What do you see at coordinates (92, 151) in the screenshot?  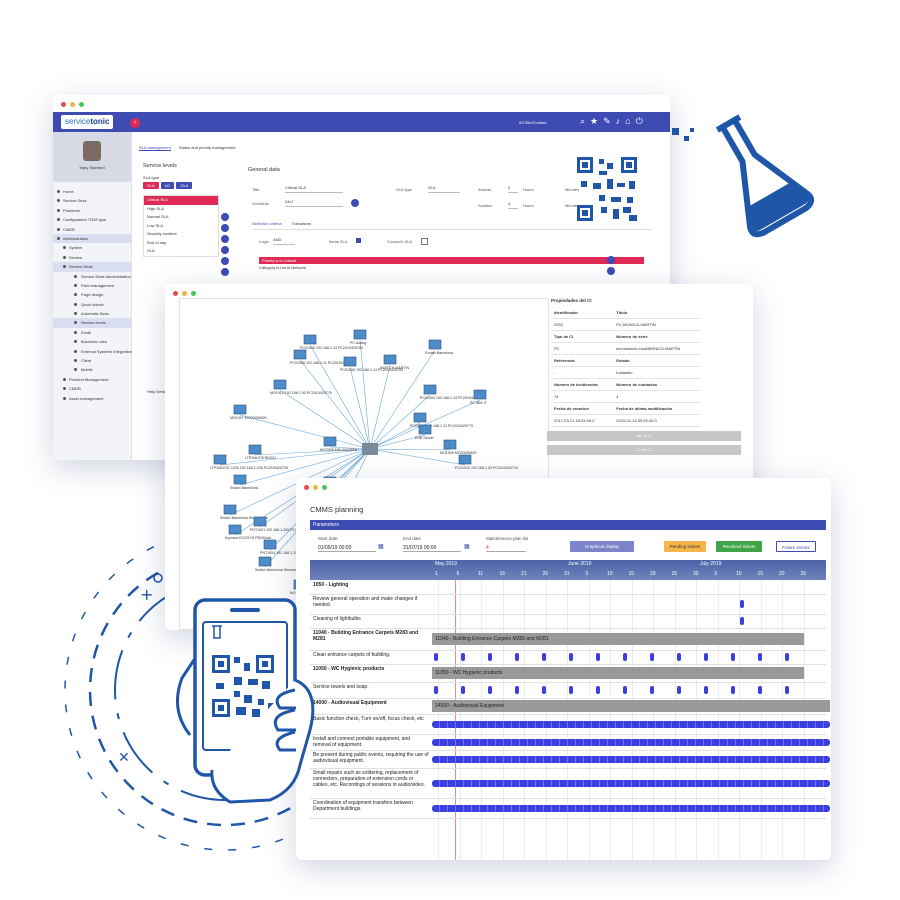 I see `avatar` at bounding box center [92, 151].